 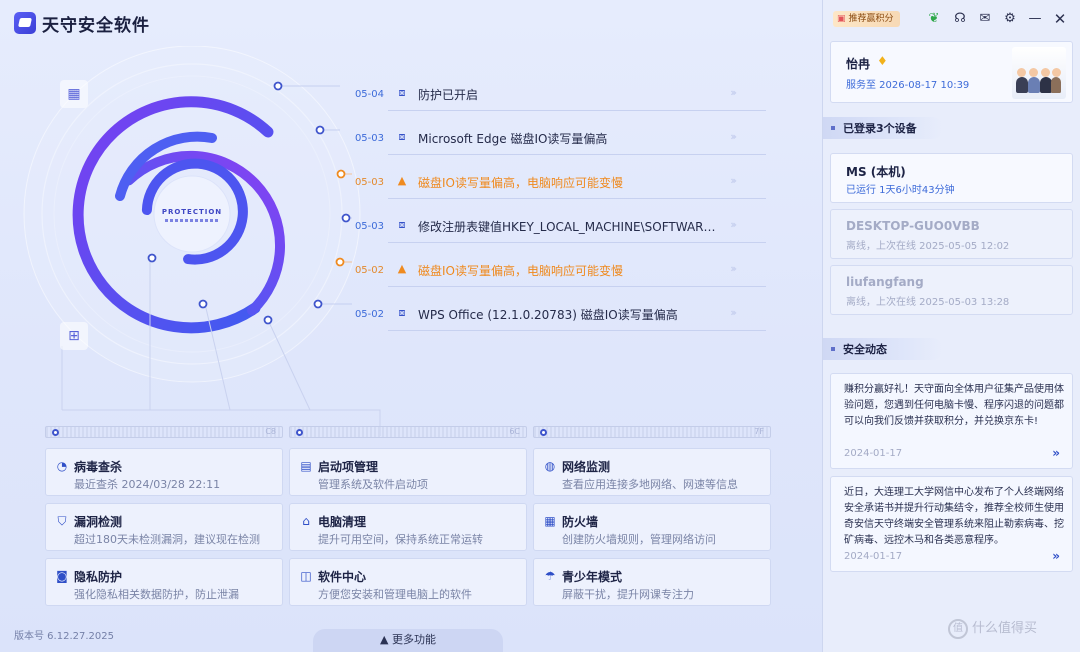 What do you see at coordinates (408, 432) in the screenshot?
I see `column-divider: 6C` at bounding box center [408, 432].